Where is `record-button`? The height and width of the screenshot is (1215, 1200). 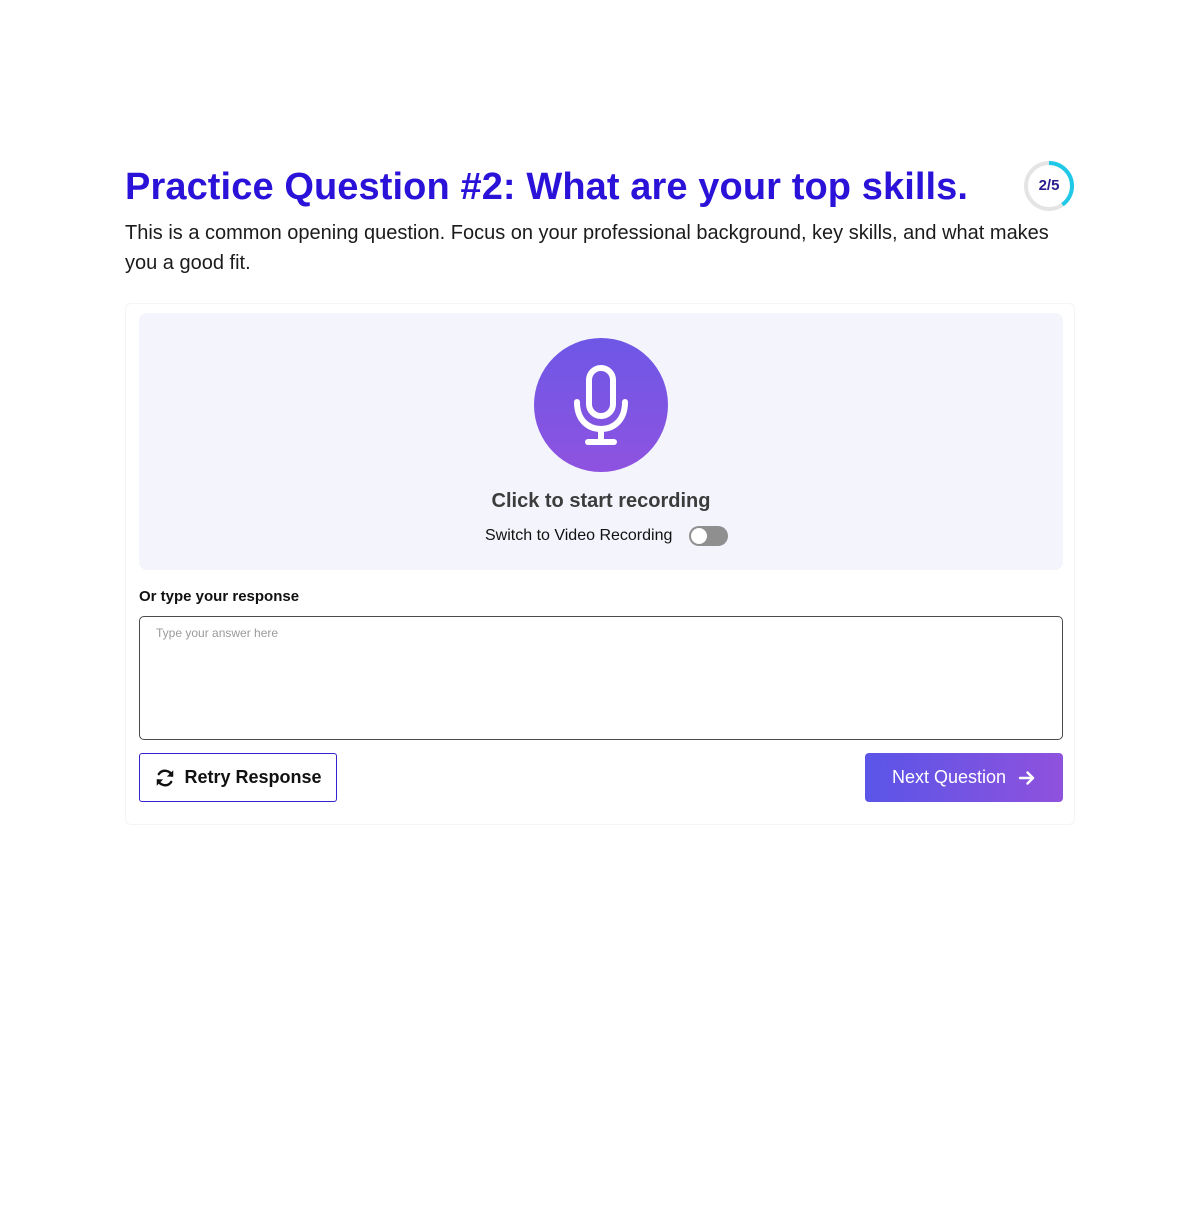 record-button is located at coordinates (601, 405).